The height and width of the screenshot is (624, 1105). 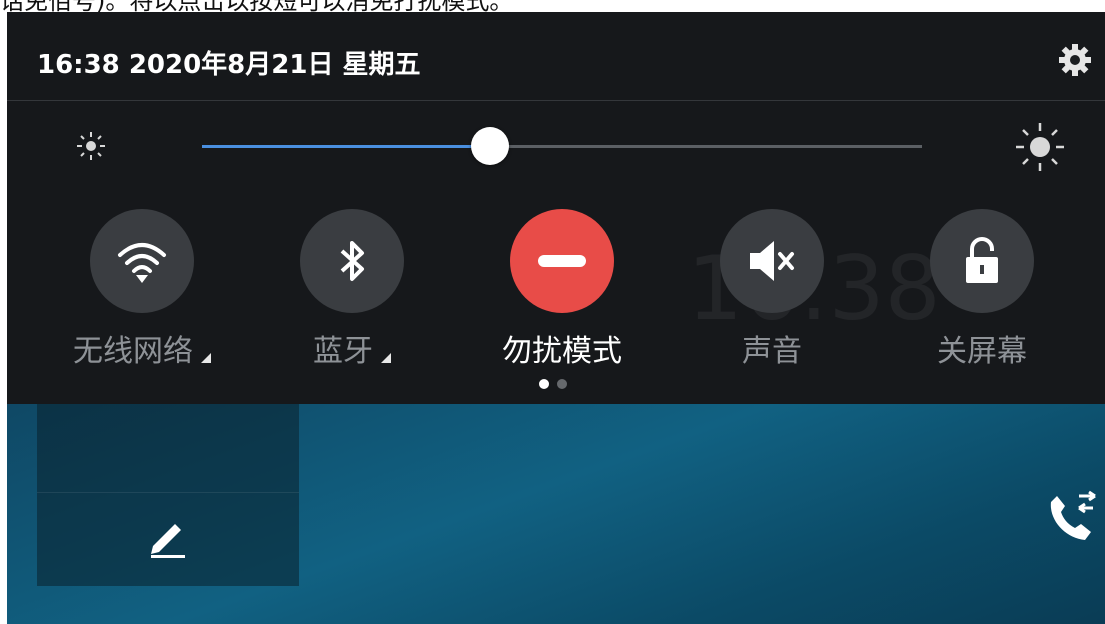 I want to click on volume-mute-icon, so click(x=772, y=261).